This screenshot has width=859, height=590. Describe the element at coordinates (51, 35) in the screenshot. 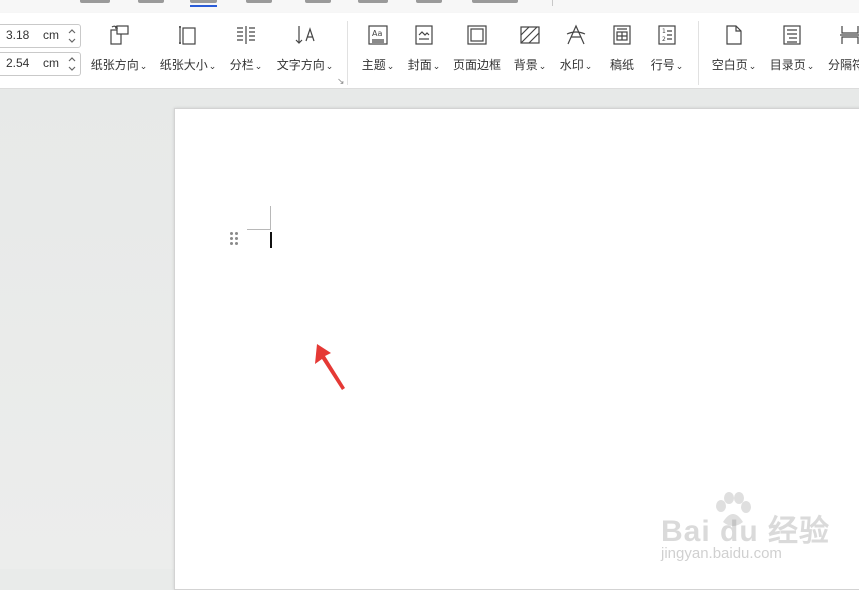

I see `top-margin-unit: cm` at that location.